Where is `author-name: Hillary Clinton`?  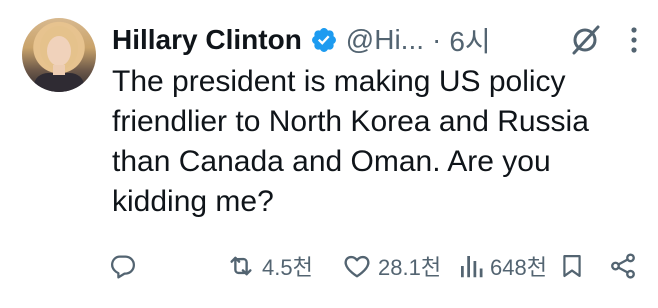
author-name: Hillary Clinton is located at coordinates (207, 40).